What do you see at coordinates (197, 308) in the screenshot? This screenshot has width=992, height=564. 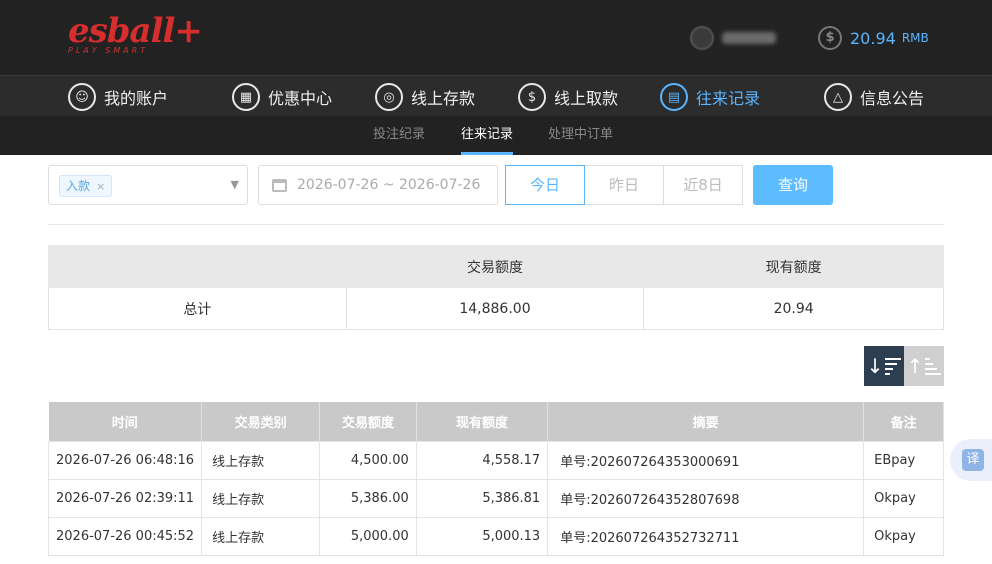 I see `summary-total-label: 总计` at bounding box center [197, 308].